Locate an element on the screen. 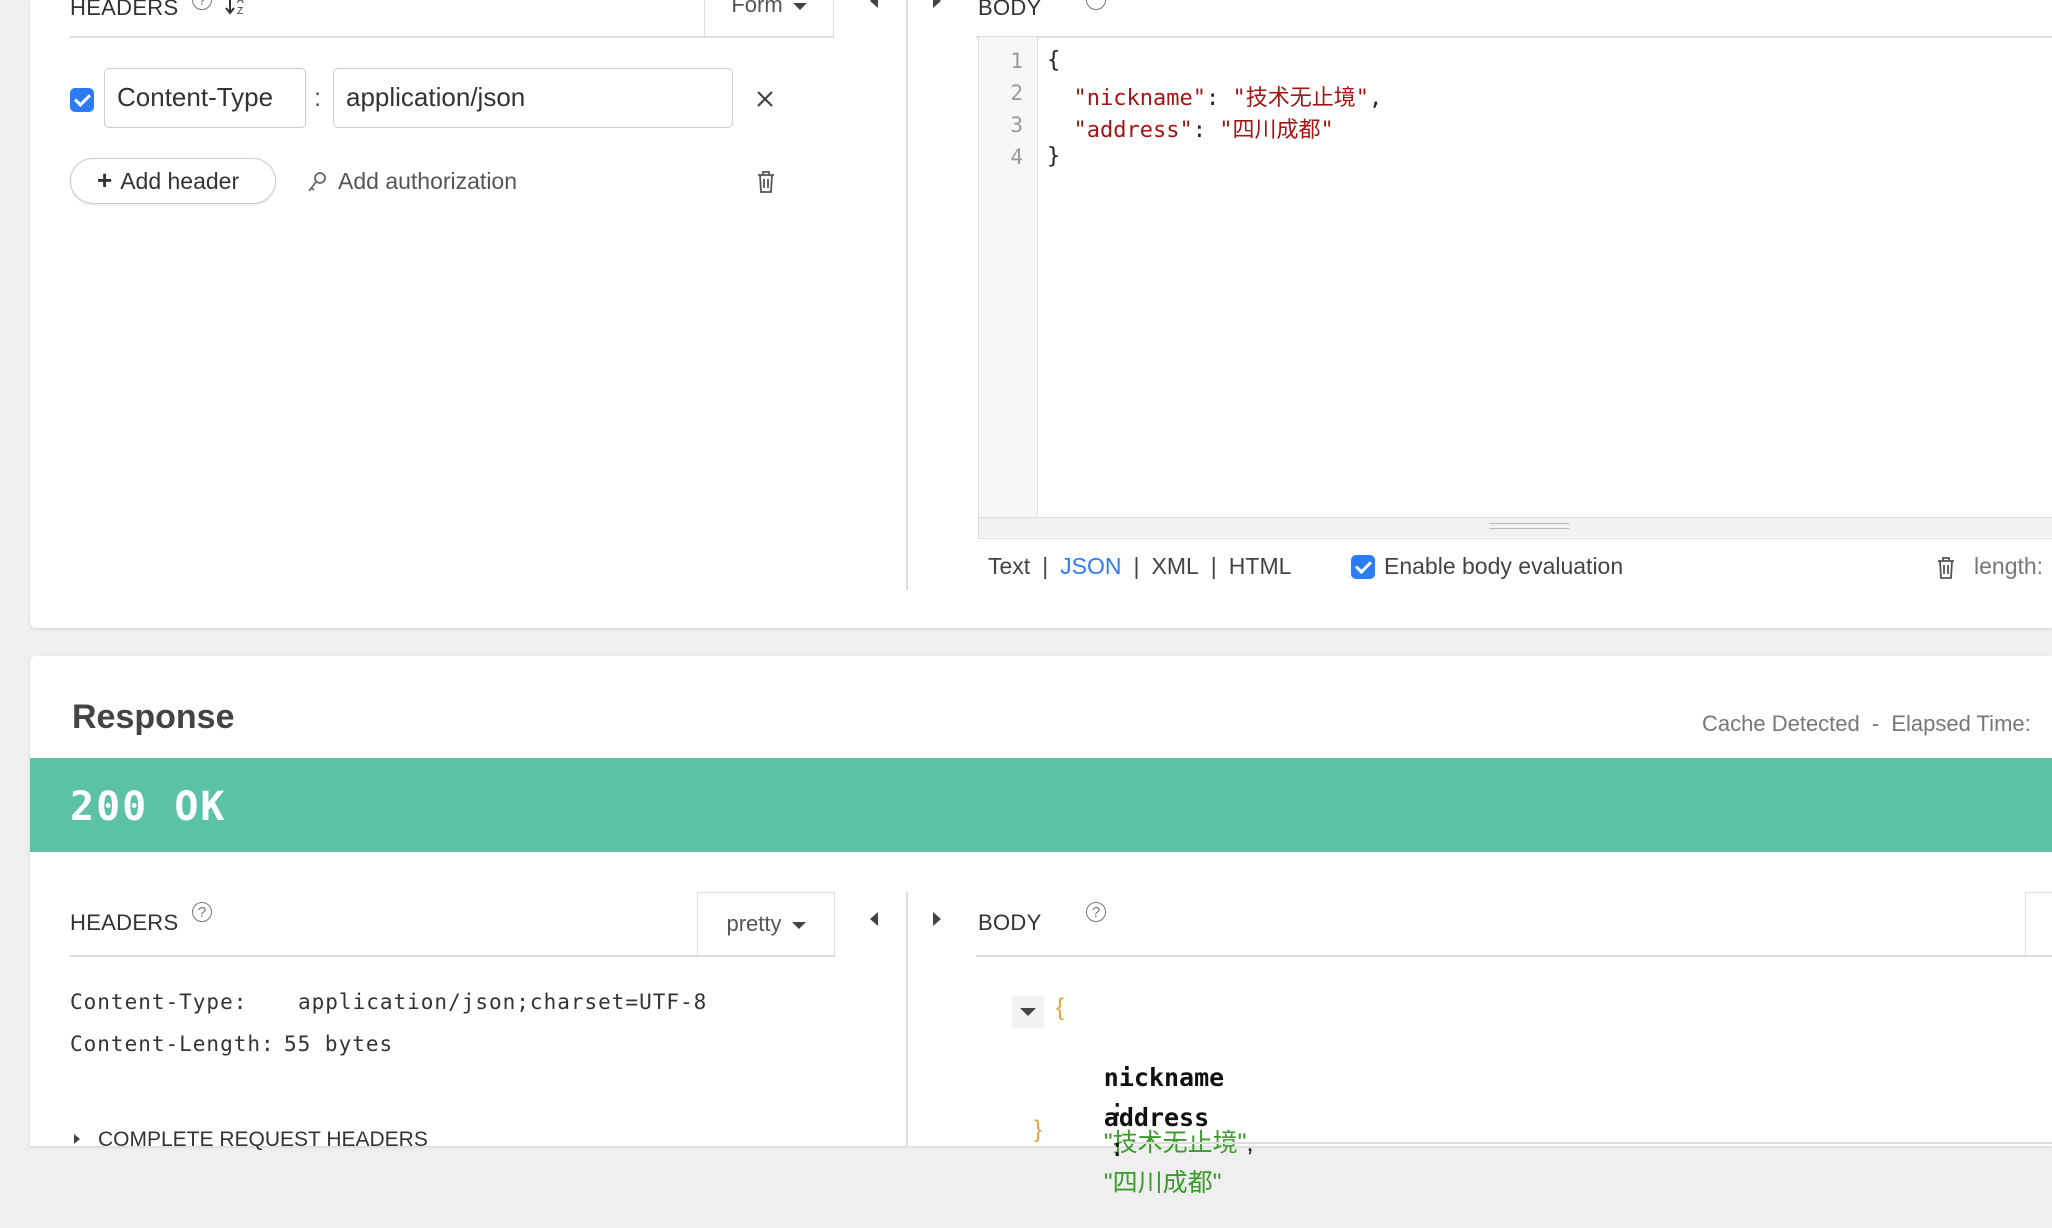  json-field: address : "四川成都" is located at coordinates (1149, 1151).